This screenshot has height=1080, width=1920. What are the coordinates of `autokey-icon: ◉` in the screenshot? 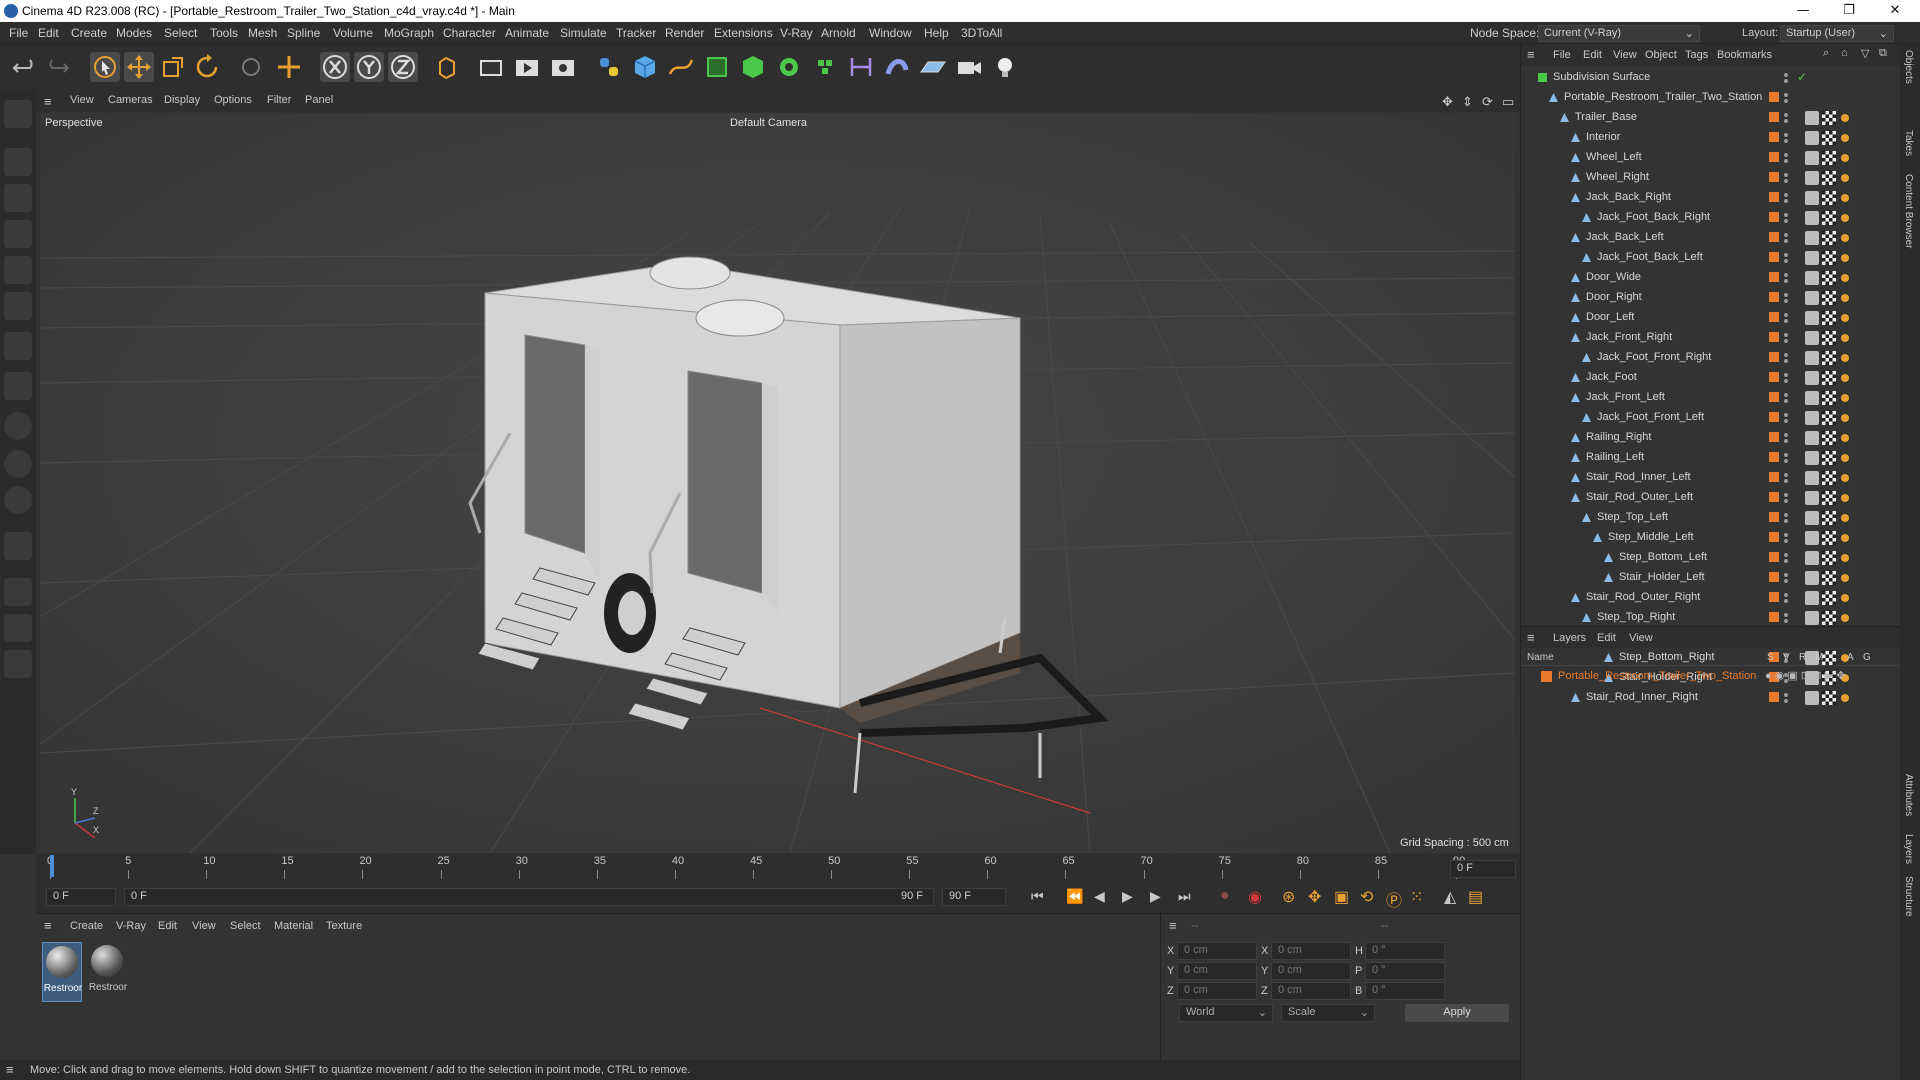 It's located at (1255, 897).